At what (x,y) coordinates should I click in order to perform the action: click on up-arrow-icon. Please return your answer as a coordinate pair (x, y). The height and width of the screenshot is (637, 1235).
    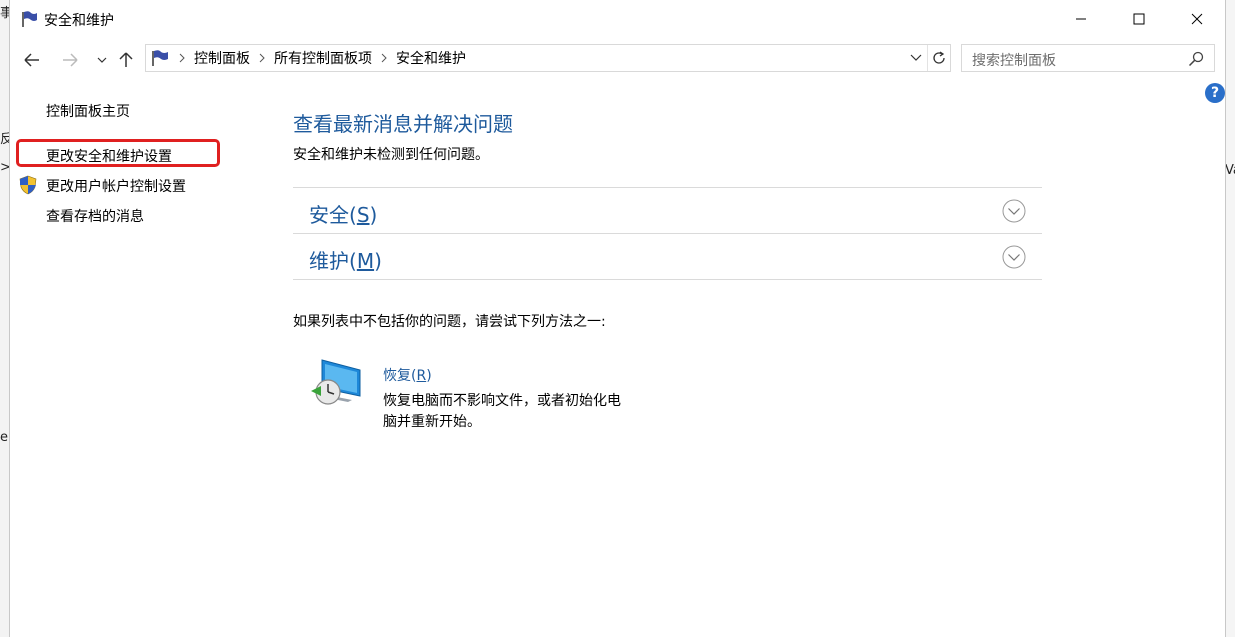
    Looking at the image, I should click on (126, 59).